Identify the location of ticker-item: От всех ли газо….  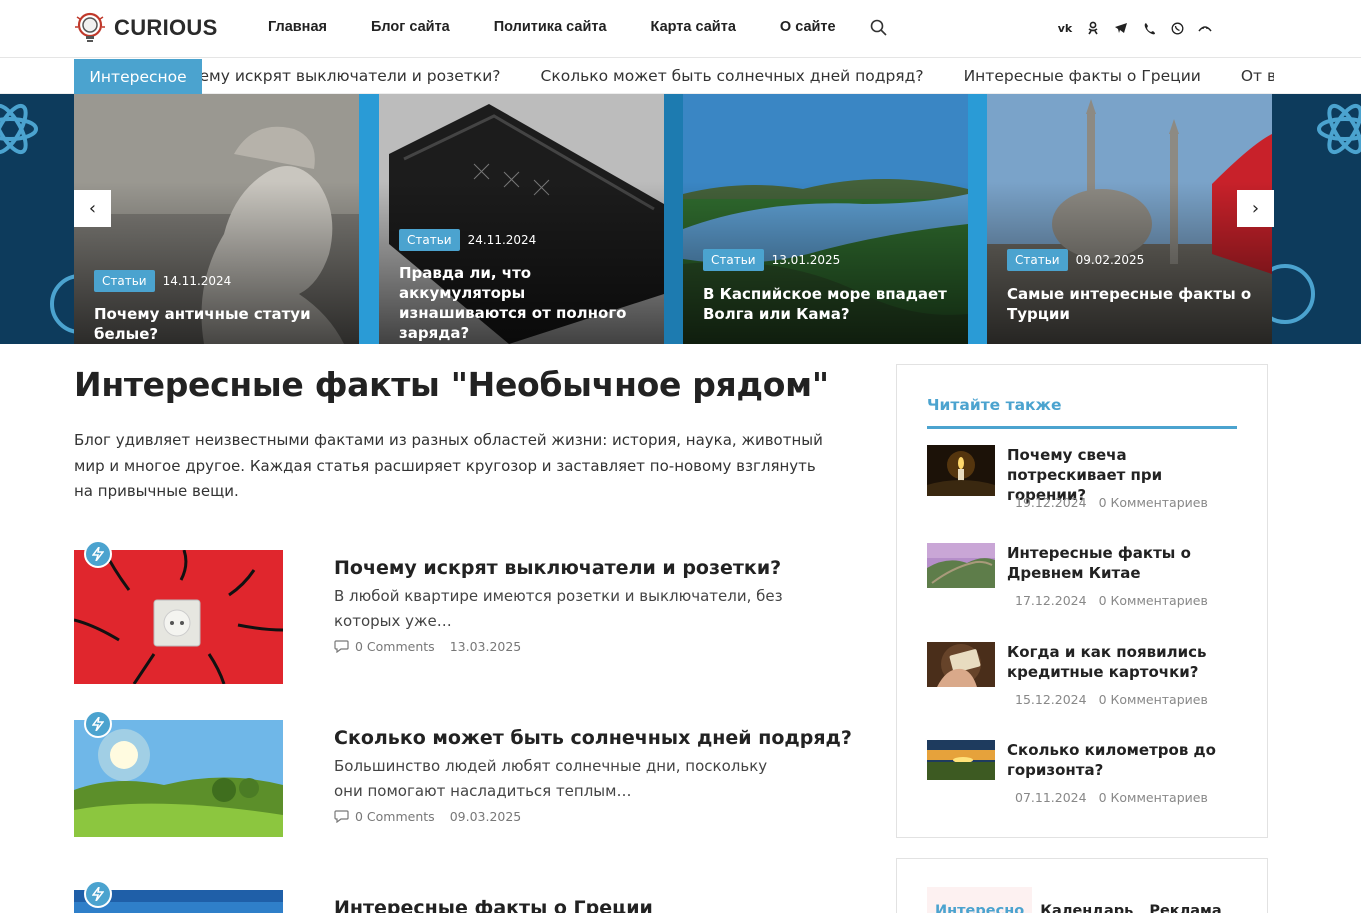
(1257, 76).